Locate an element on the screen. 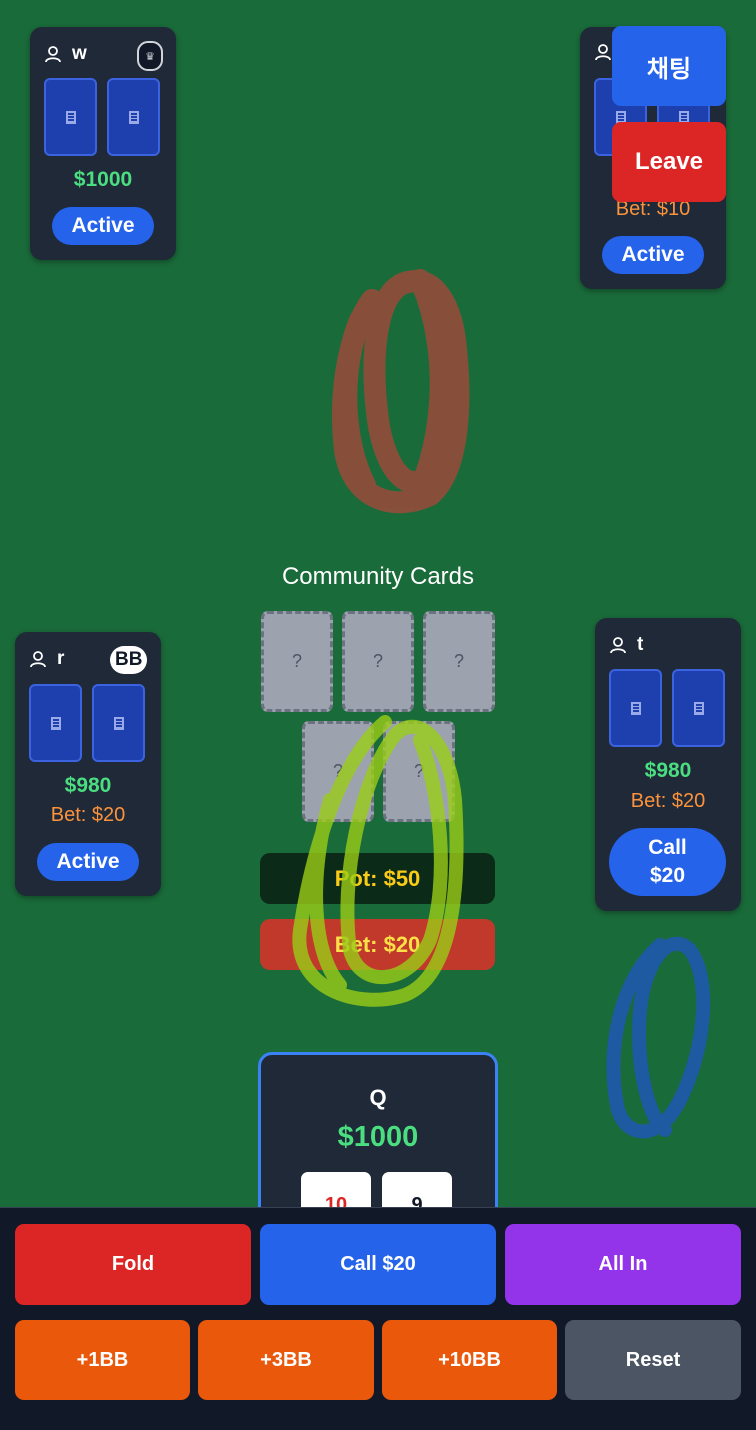 The width and height of the screenshot is (756, 1430). chat-button: 채팅 is located at coordinates (669, 66).